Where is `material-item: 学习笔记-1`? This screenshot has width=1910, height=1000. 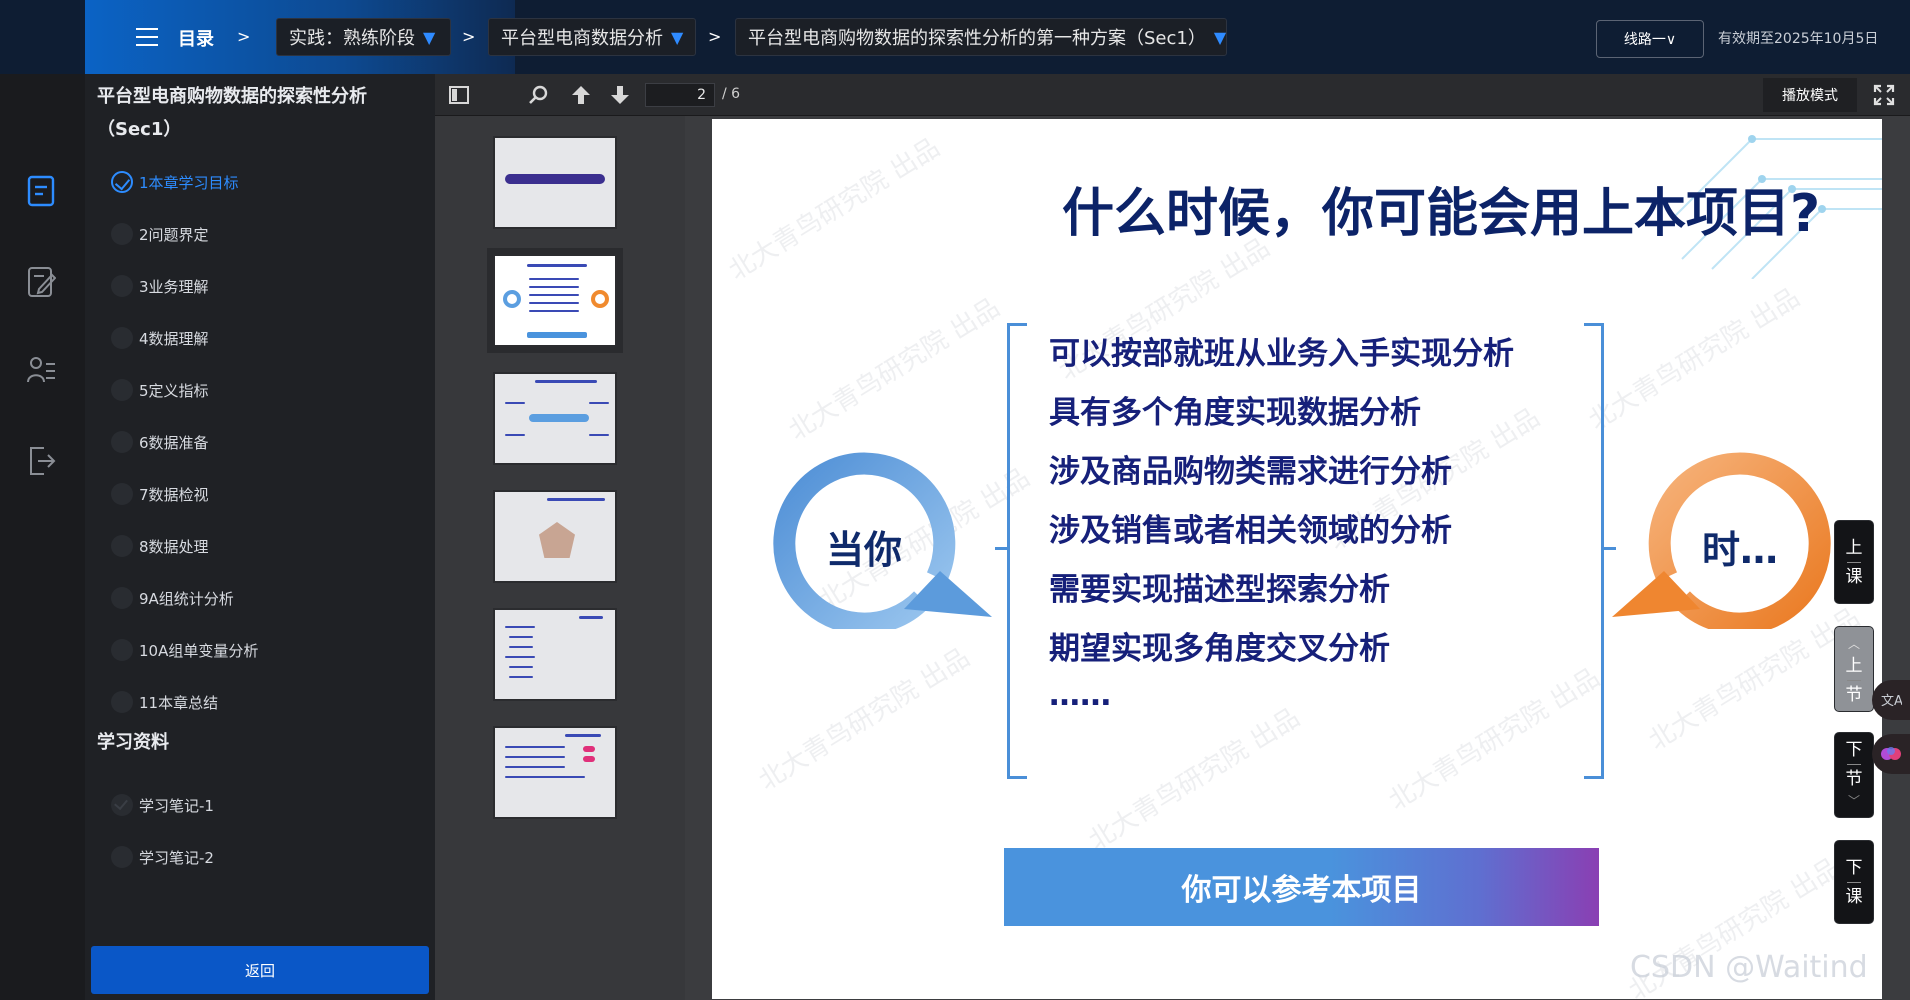
material-item: 学习笔记-1 is located at coordinates (162, 805).